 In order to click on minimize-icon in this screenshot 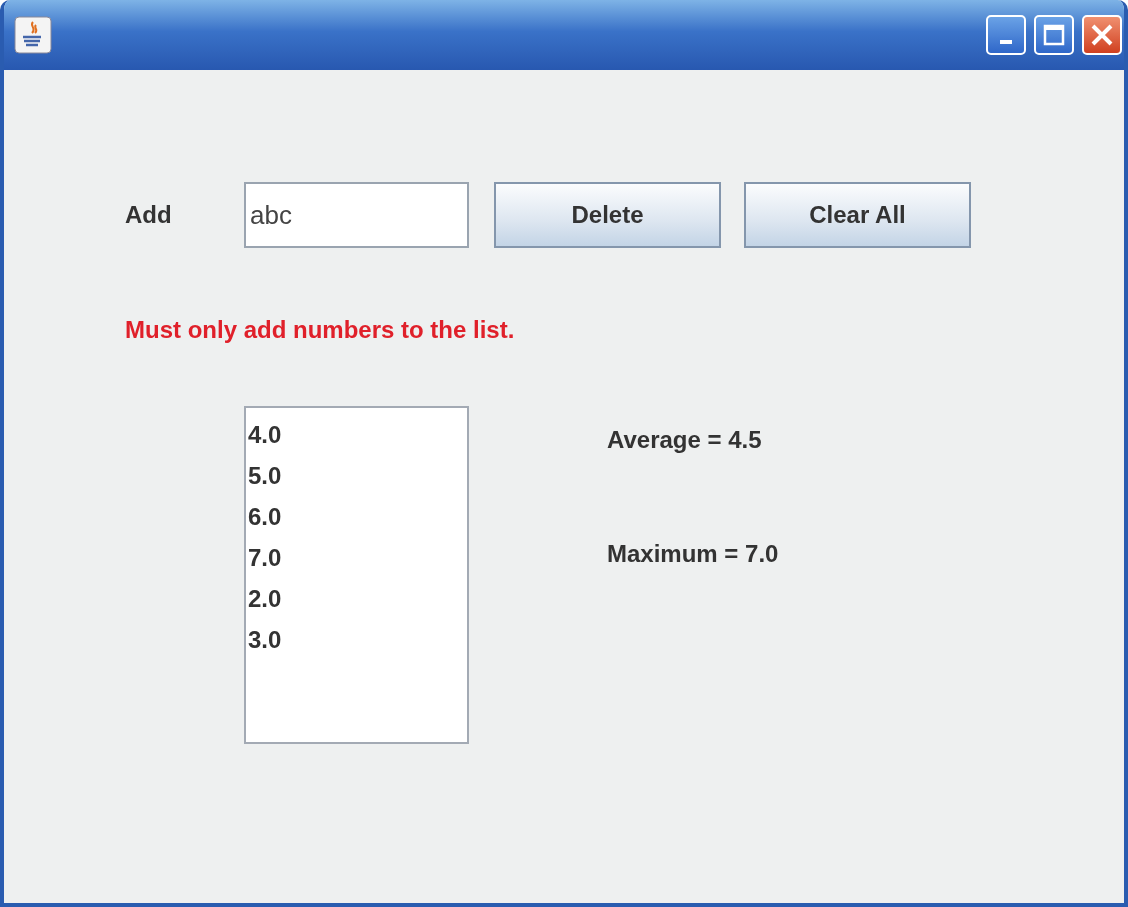, I will do `click(1006, 42)`.